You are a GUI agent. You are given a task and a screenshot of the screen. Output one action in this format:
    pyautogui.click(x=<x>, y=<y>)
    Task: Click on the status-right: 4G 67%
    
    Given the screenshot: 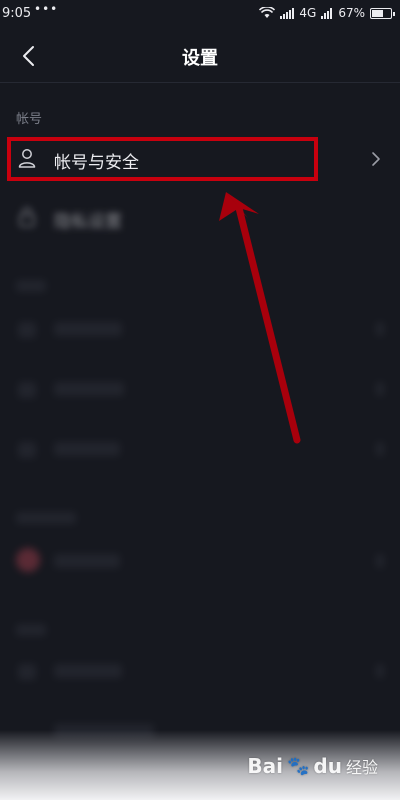 What is the action you would take?
    pyautogui.click(x=327, y=13)
    